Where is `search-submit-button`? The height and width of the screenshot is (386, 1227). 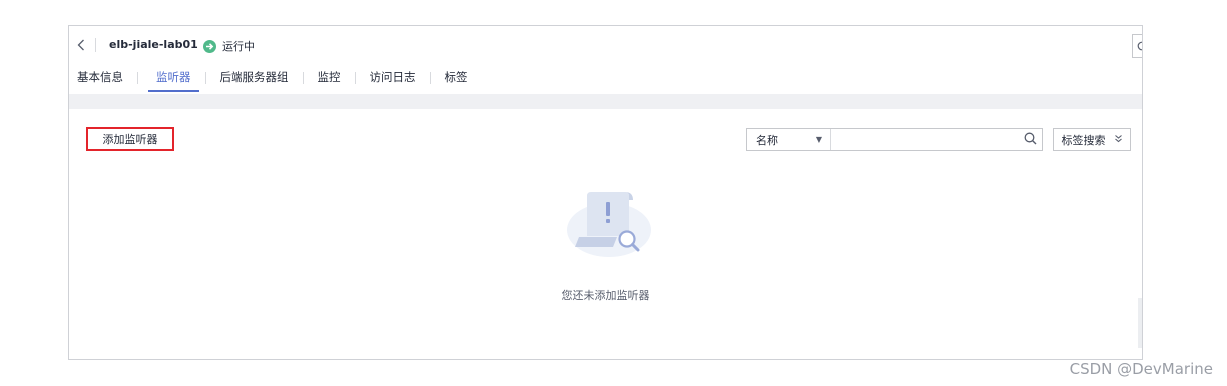
search-submit-button is located at coordinates (1030, 139).